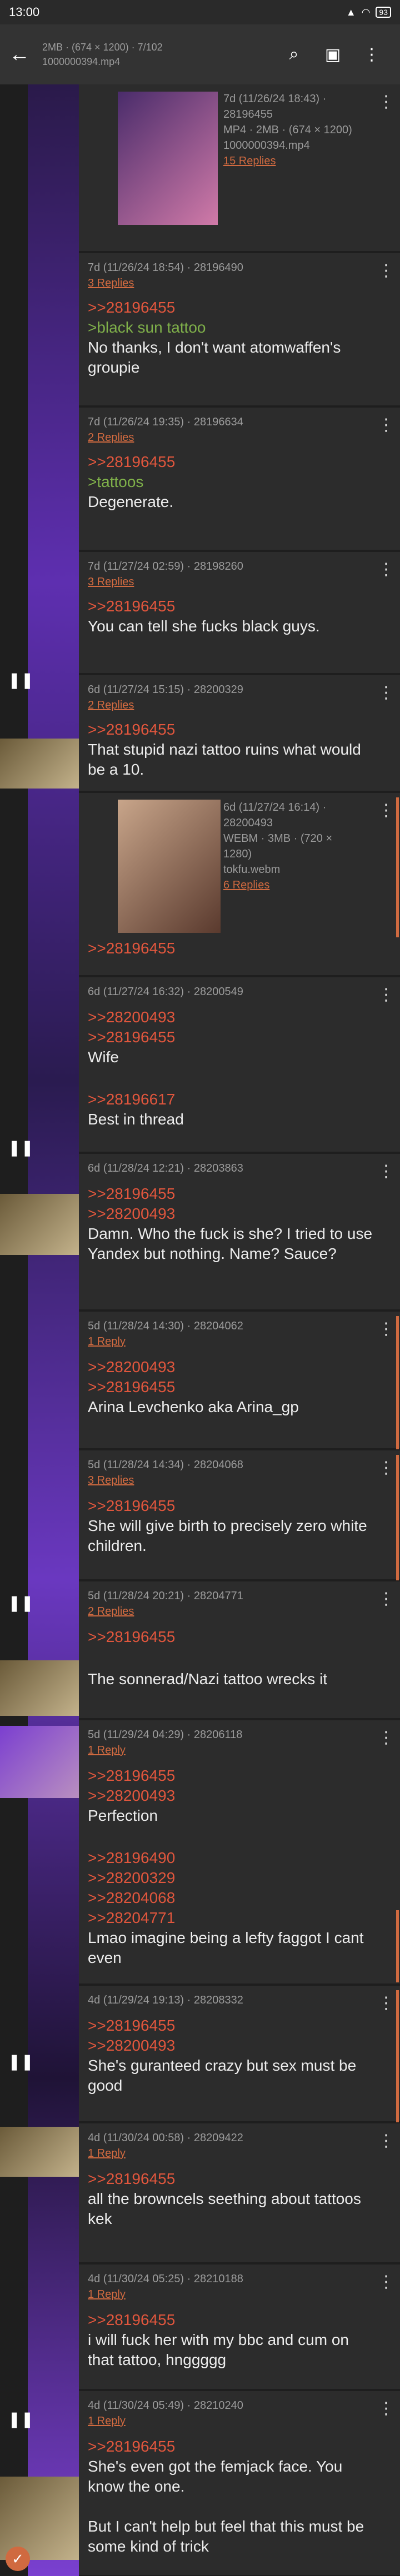 The image size is (400, 2576). Describe the element at coordinates (332, 54) in the screenshot. I see `gallery-icon: ▣` at that location.